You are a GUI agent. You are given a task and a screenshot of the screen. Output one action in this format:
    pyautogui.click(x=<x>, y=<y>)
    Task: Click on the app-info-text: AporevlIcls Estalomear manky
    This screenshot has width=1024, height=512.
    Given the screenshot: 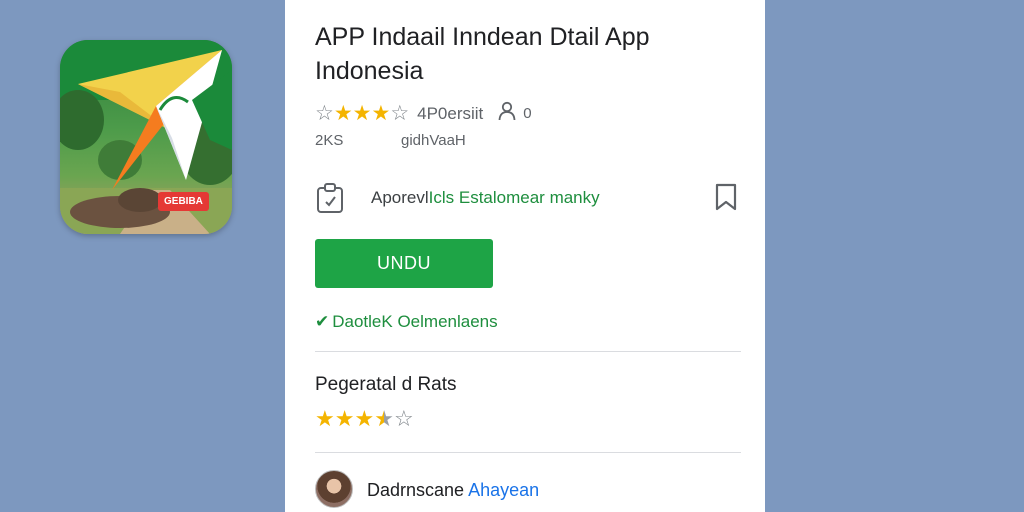 What is the action you would take?
    pyautogui.click(x=485, y=198)
    